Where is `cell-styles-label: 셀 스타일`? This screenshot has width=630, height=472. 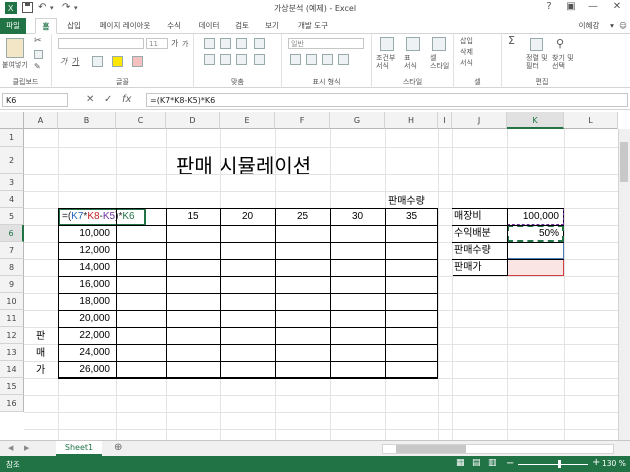 cell-styles-label: 셀 스타일 is located at coordinates (439, 62).